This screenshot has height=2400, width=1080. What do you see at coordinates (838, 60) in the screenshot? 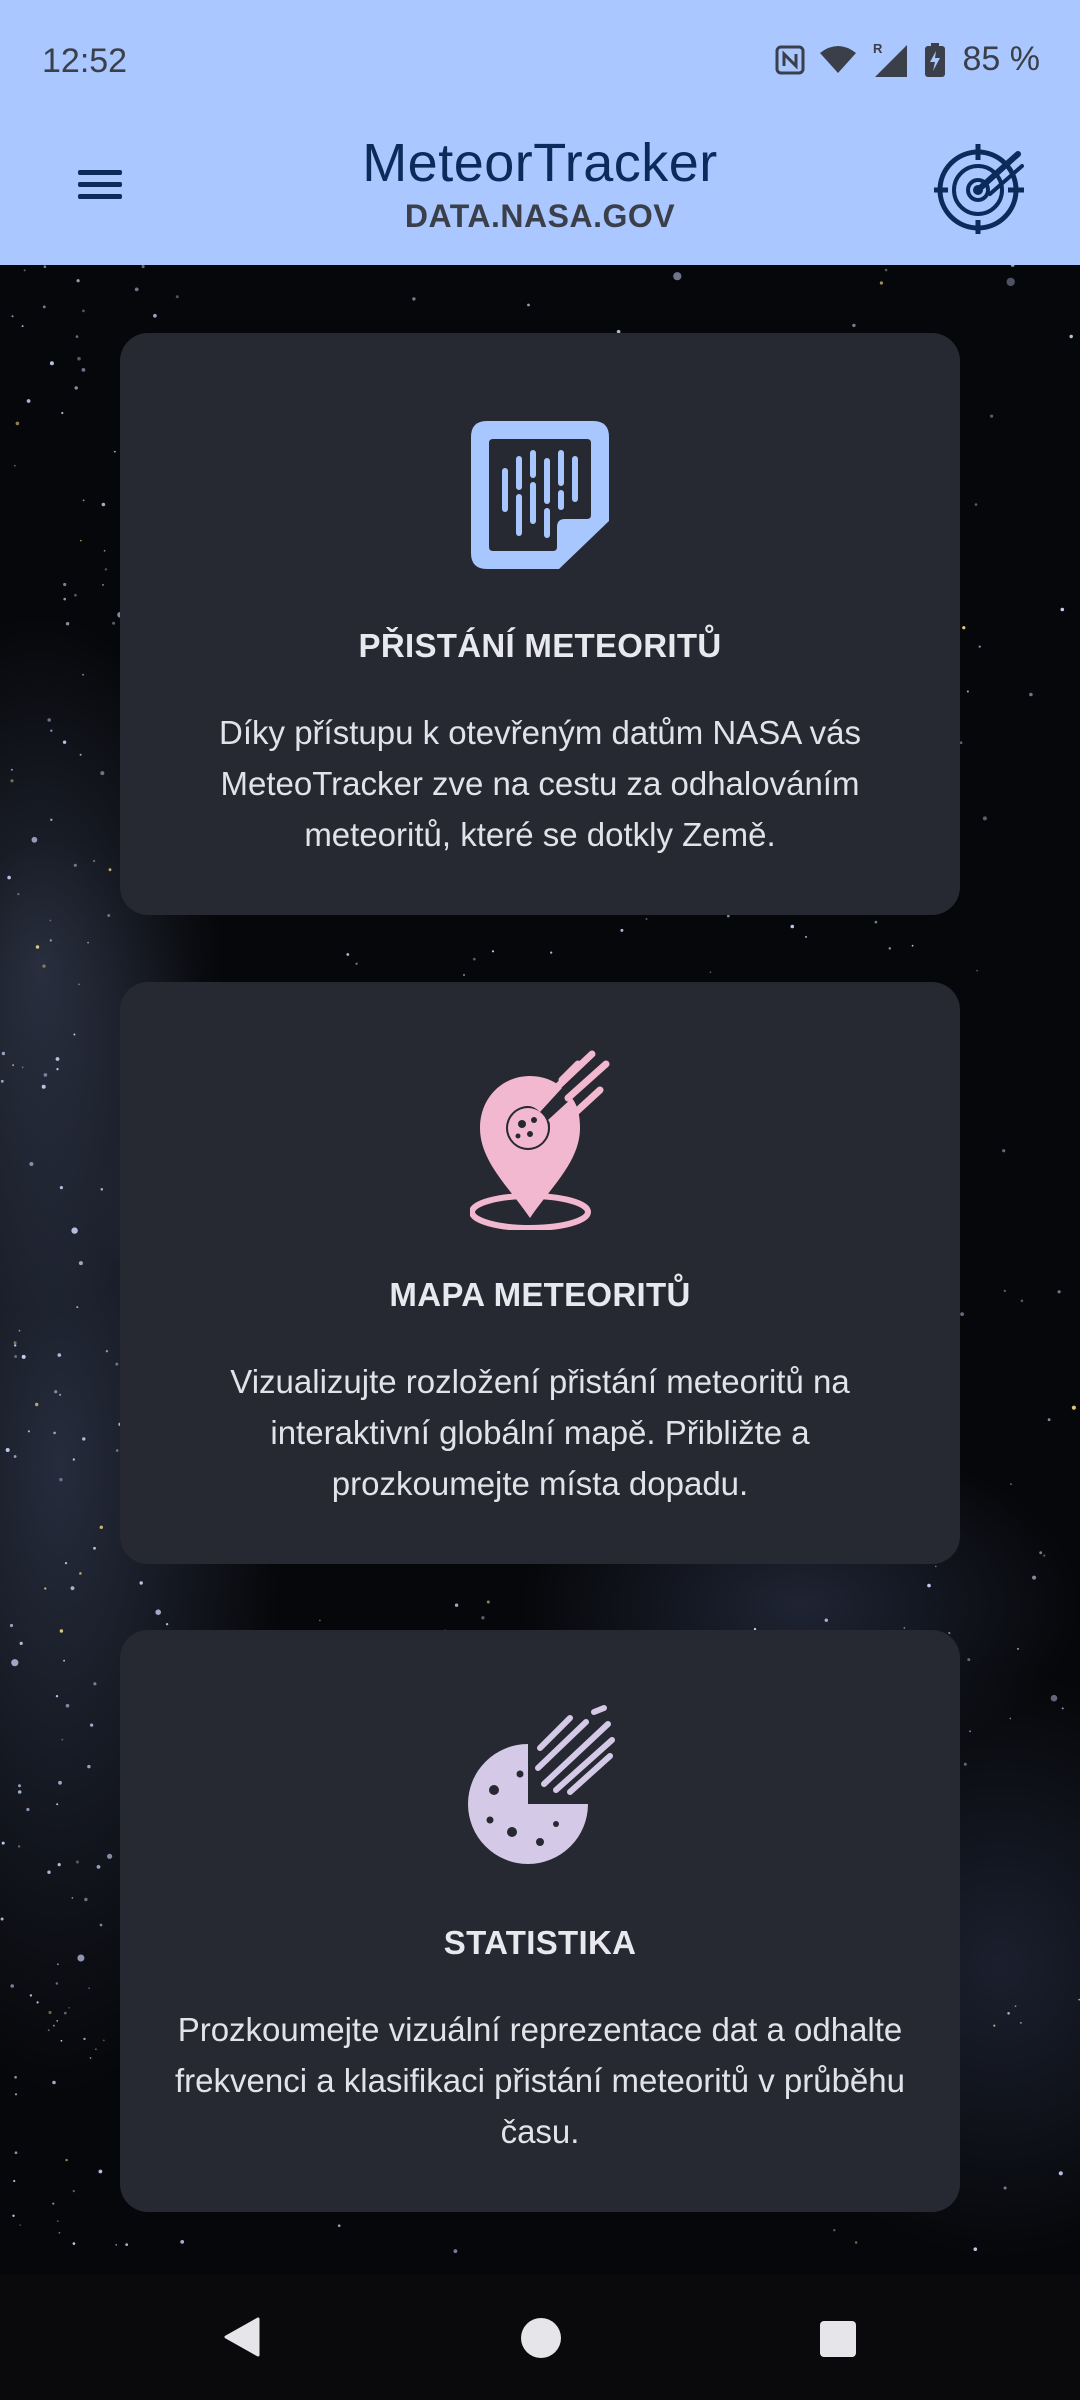
I see `wifi-icon` at bounding box center [838, 60].